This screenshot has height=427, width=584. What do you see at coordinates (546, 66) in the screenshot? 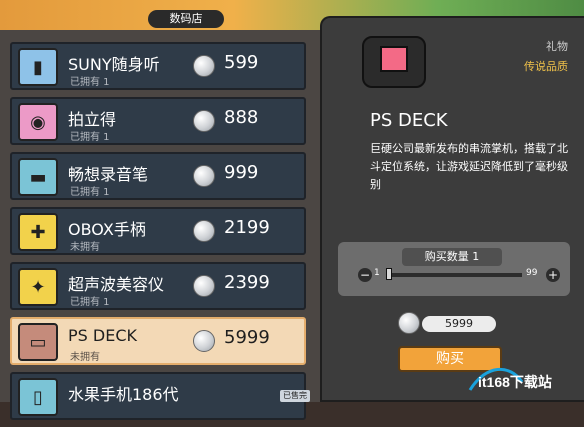
I see `item-rarity: 传说品质` at bounding box center [546, 66].